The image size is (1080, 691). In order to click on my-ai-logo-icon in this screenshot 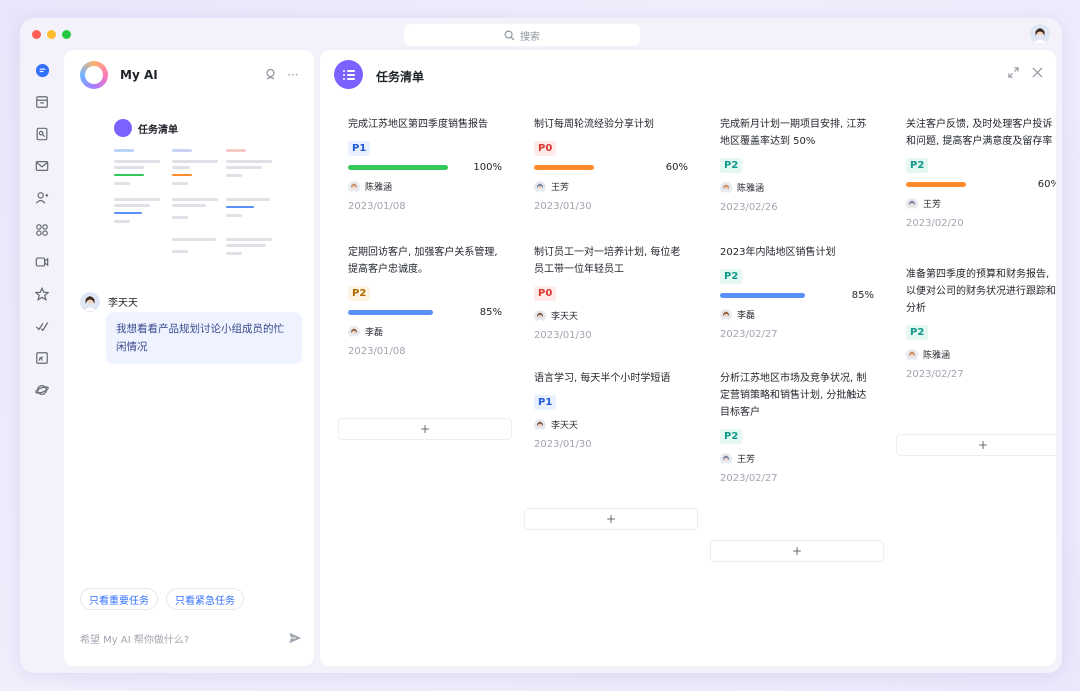, I will do `click(94, 75)`.